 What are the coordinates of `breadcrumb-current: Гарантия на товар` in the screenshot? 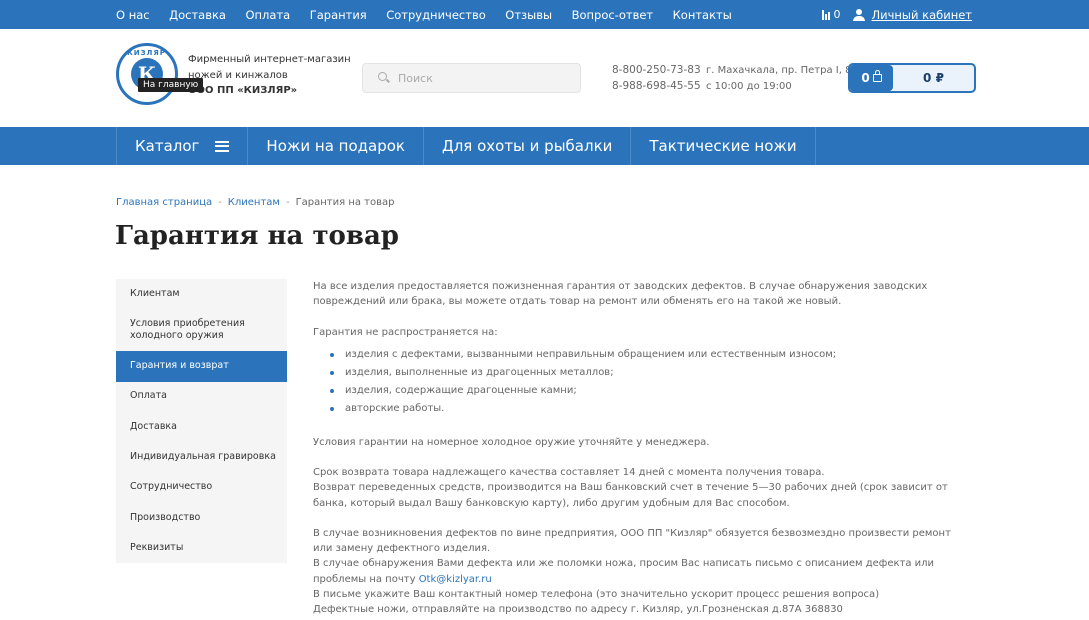 It's located at (345, 202).